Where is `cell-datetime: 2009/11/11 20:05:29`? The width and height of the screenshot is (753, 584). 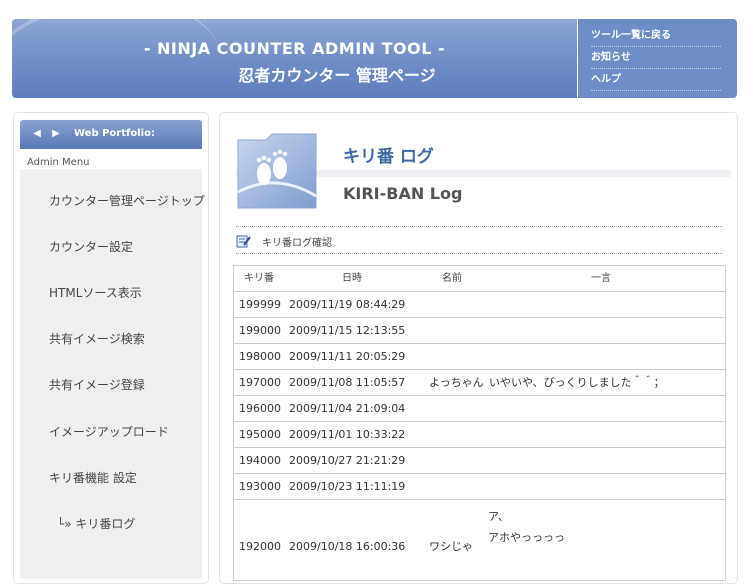 cell-datetime: 2009/11/11 20:05:29 is located at coordinates (347, 356).